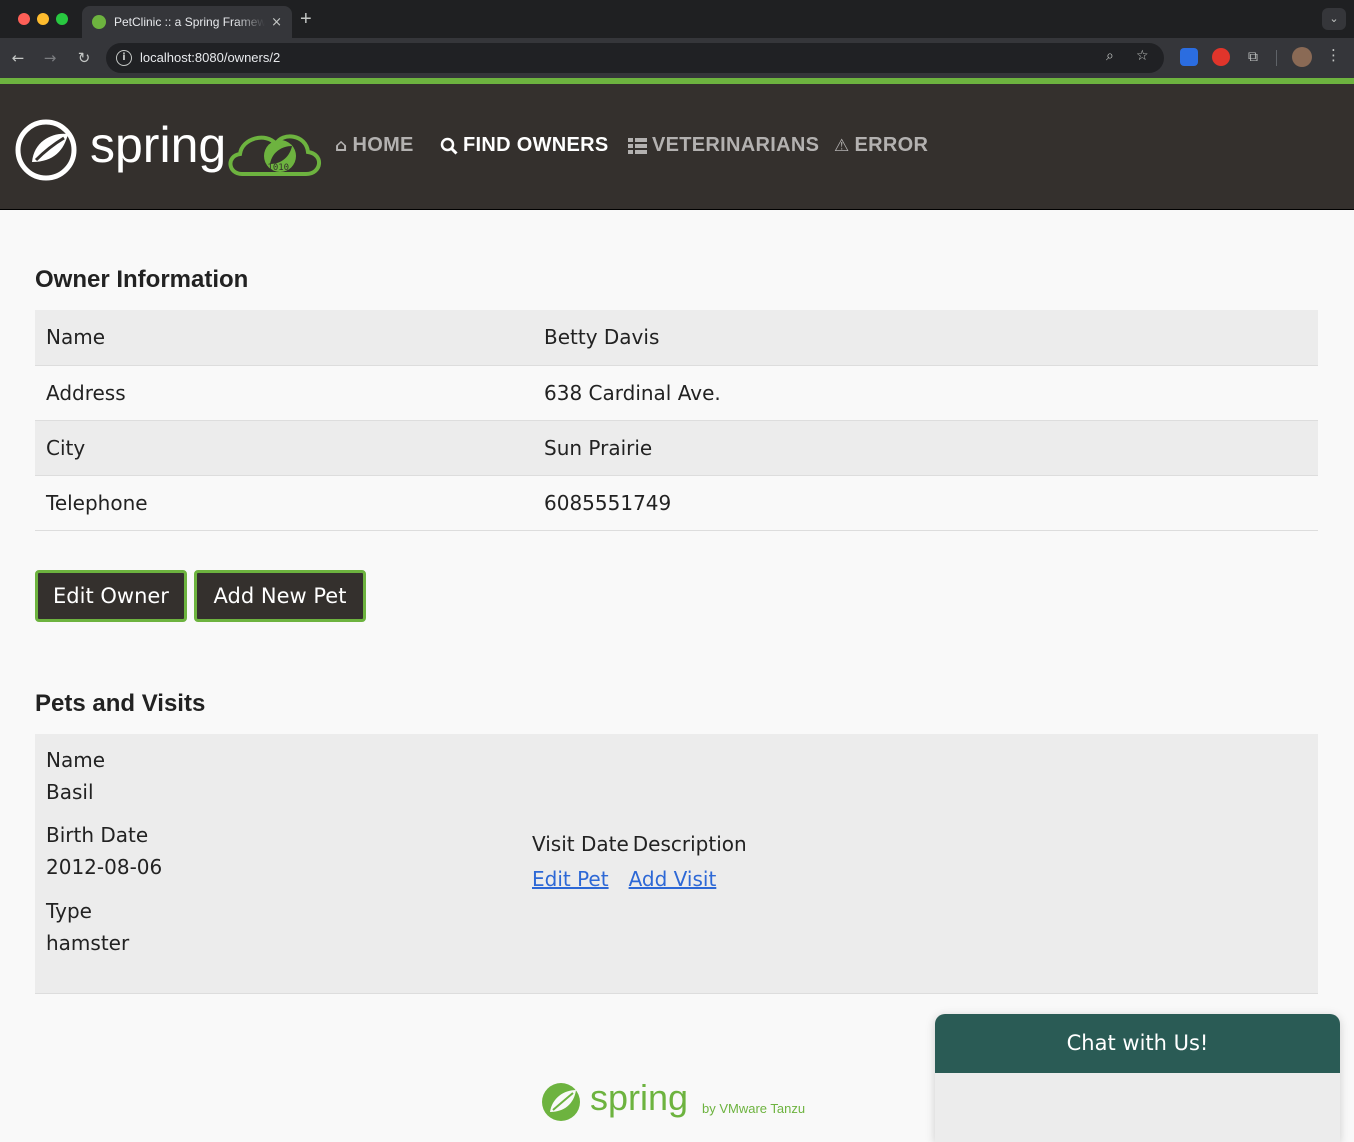 The height and width of the screenshot is (1142, 1354). I want to click on pet-birth-date-field: Birth Date 2012-08-06, so click(104, 851).